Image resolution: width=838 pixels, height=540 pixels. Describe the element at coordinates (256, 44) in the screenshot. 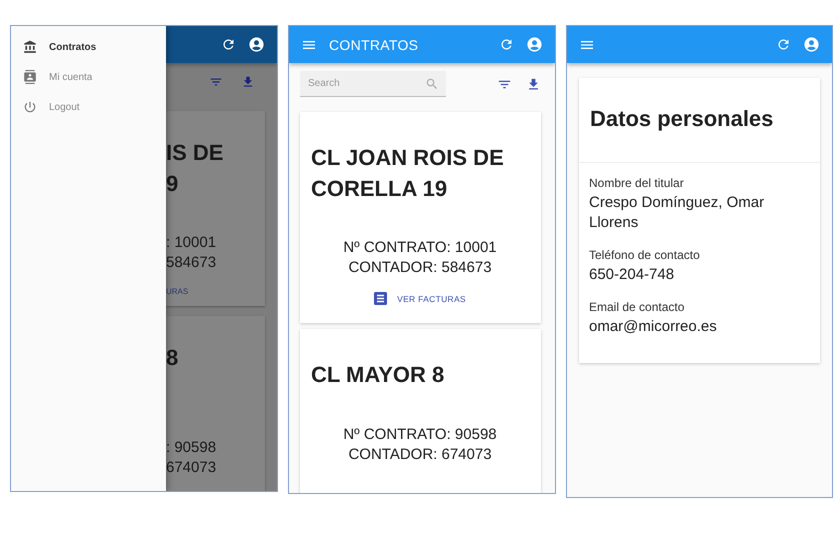

I see `account-icon` at that location.